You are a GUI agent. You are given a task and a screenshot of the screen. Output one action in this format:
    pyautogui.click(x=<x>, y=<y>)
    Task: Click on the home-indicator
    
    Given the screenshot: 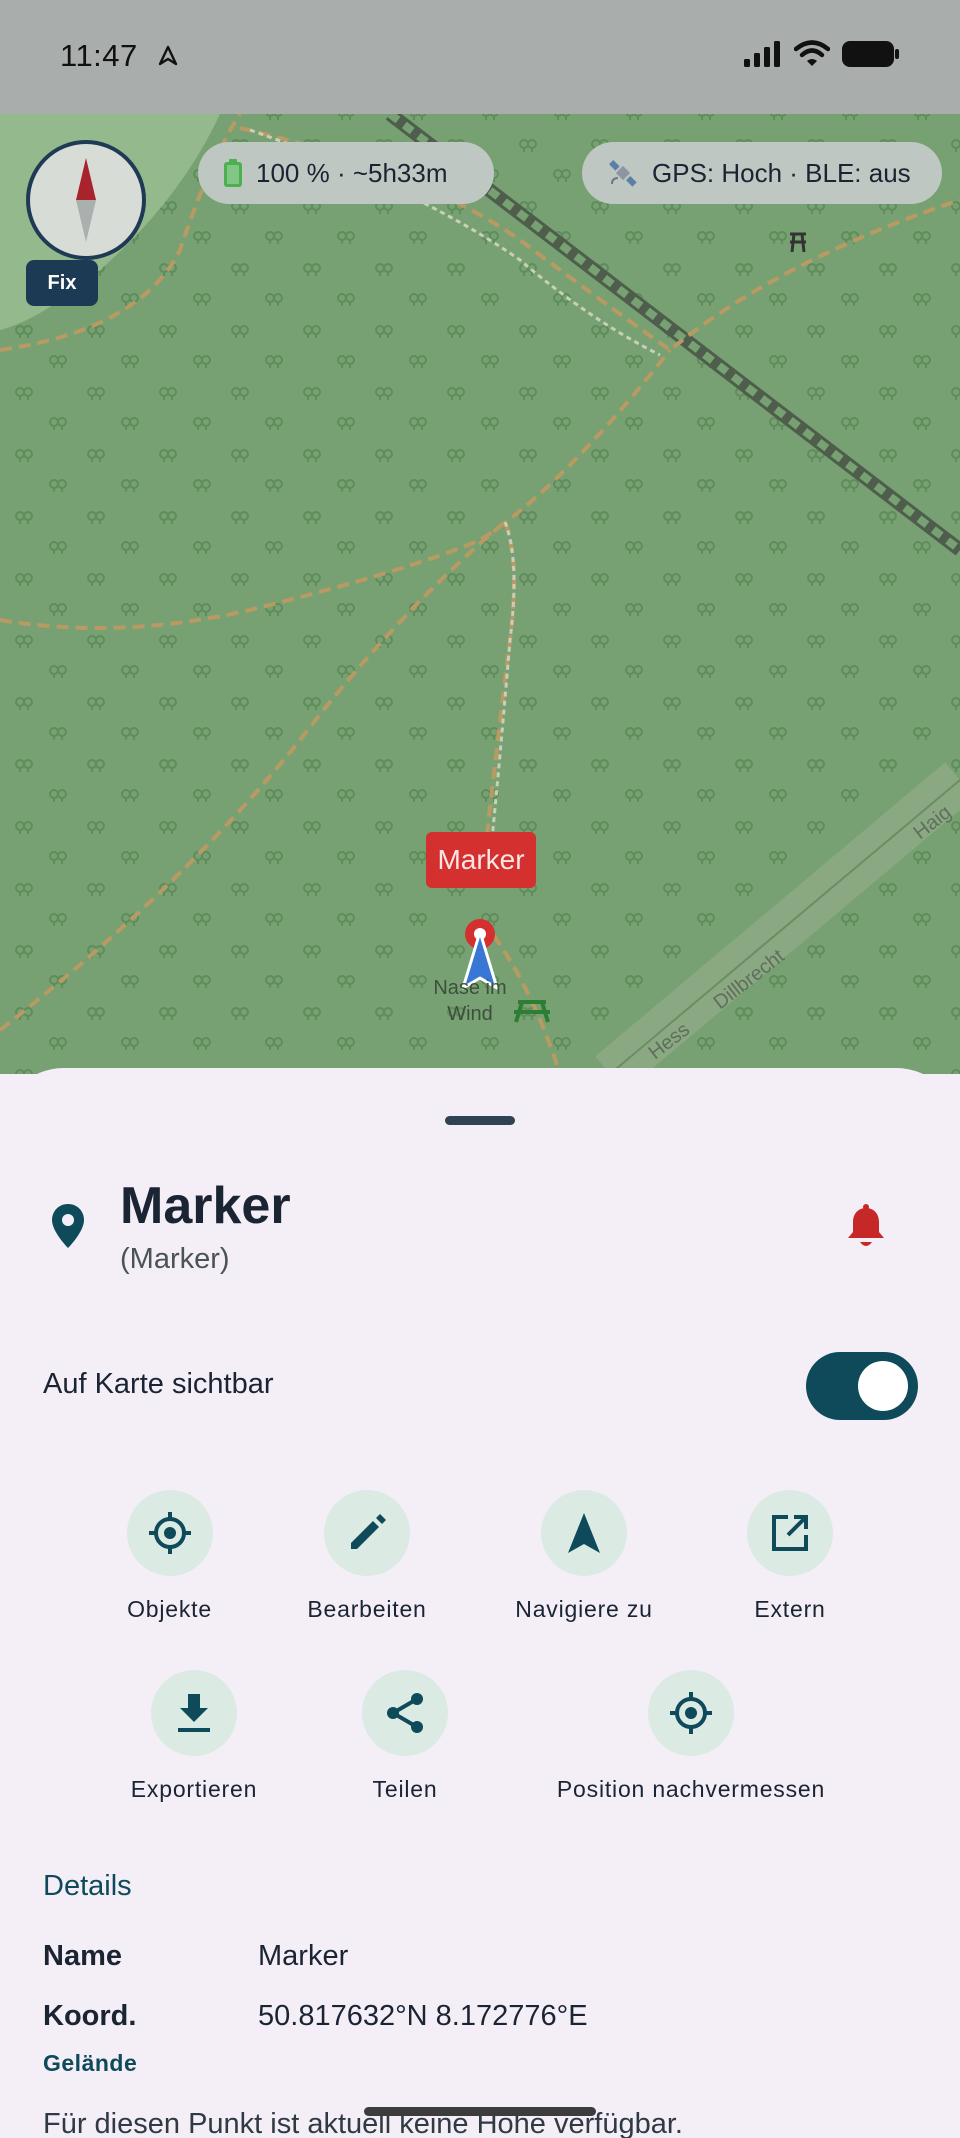 What is the action you would take?
    pyautogui.click(x=480, y=2111)
    